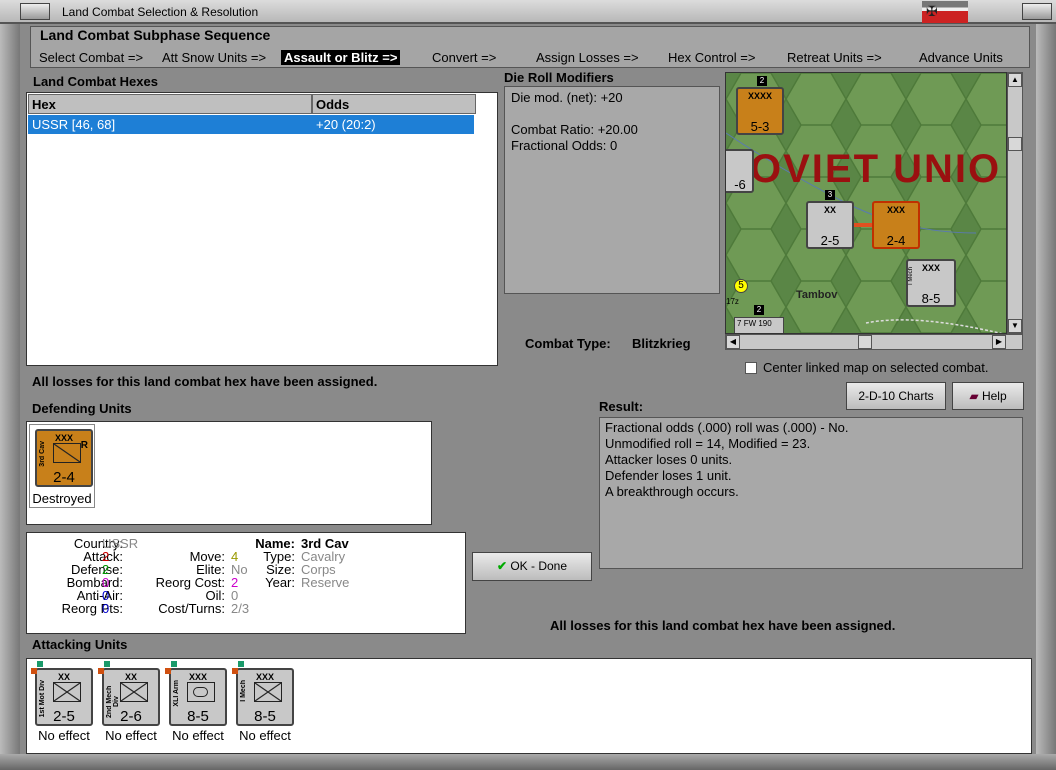 The image size is (1056, 770). Describe the element at coordinates (669, 459) in the screenshot. I see `result-line: Attacker loses 0 units.` at that location.